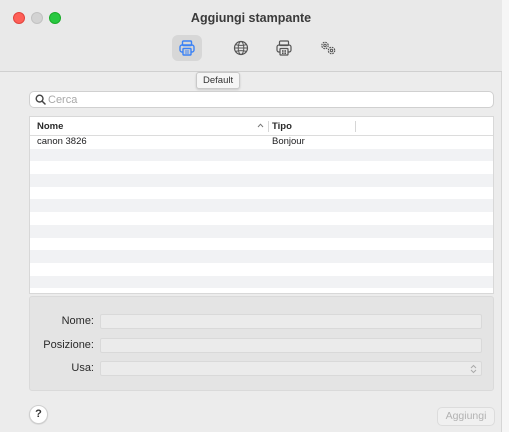  I want to click on search-icon, so click(40, 99).